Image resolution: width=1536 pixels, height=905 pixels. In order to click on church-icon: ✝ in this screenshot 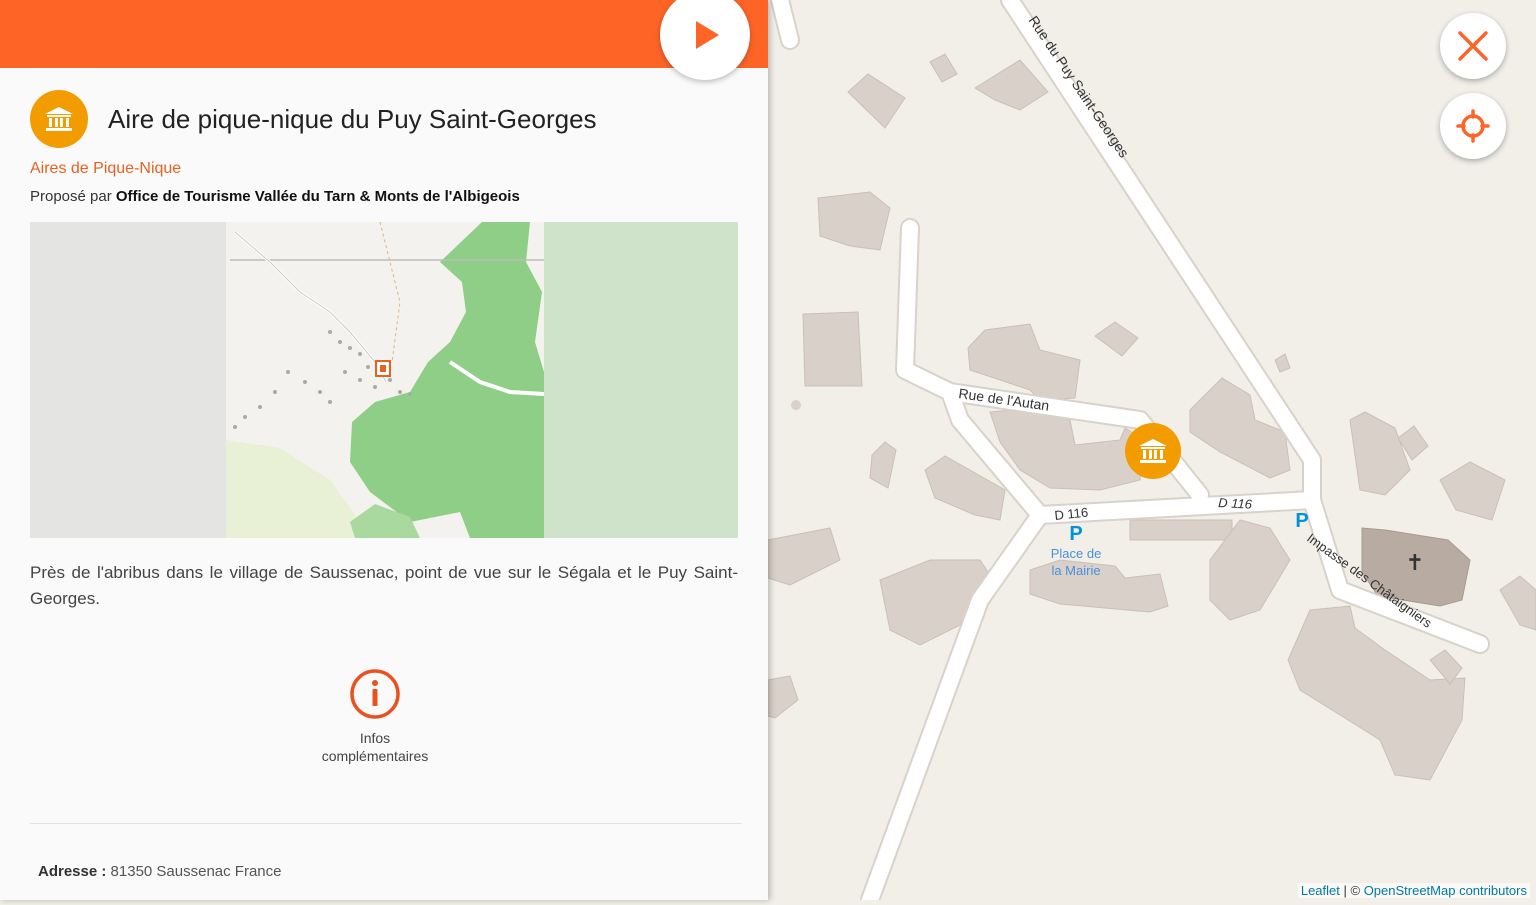, I will do `click(1415, 563)`.